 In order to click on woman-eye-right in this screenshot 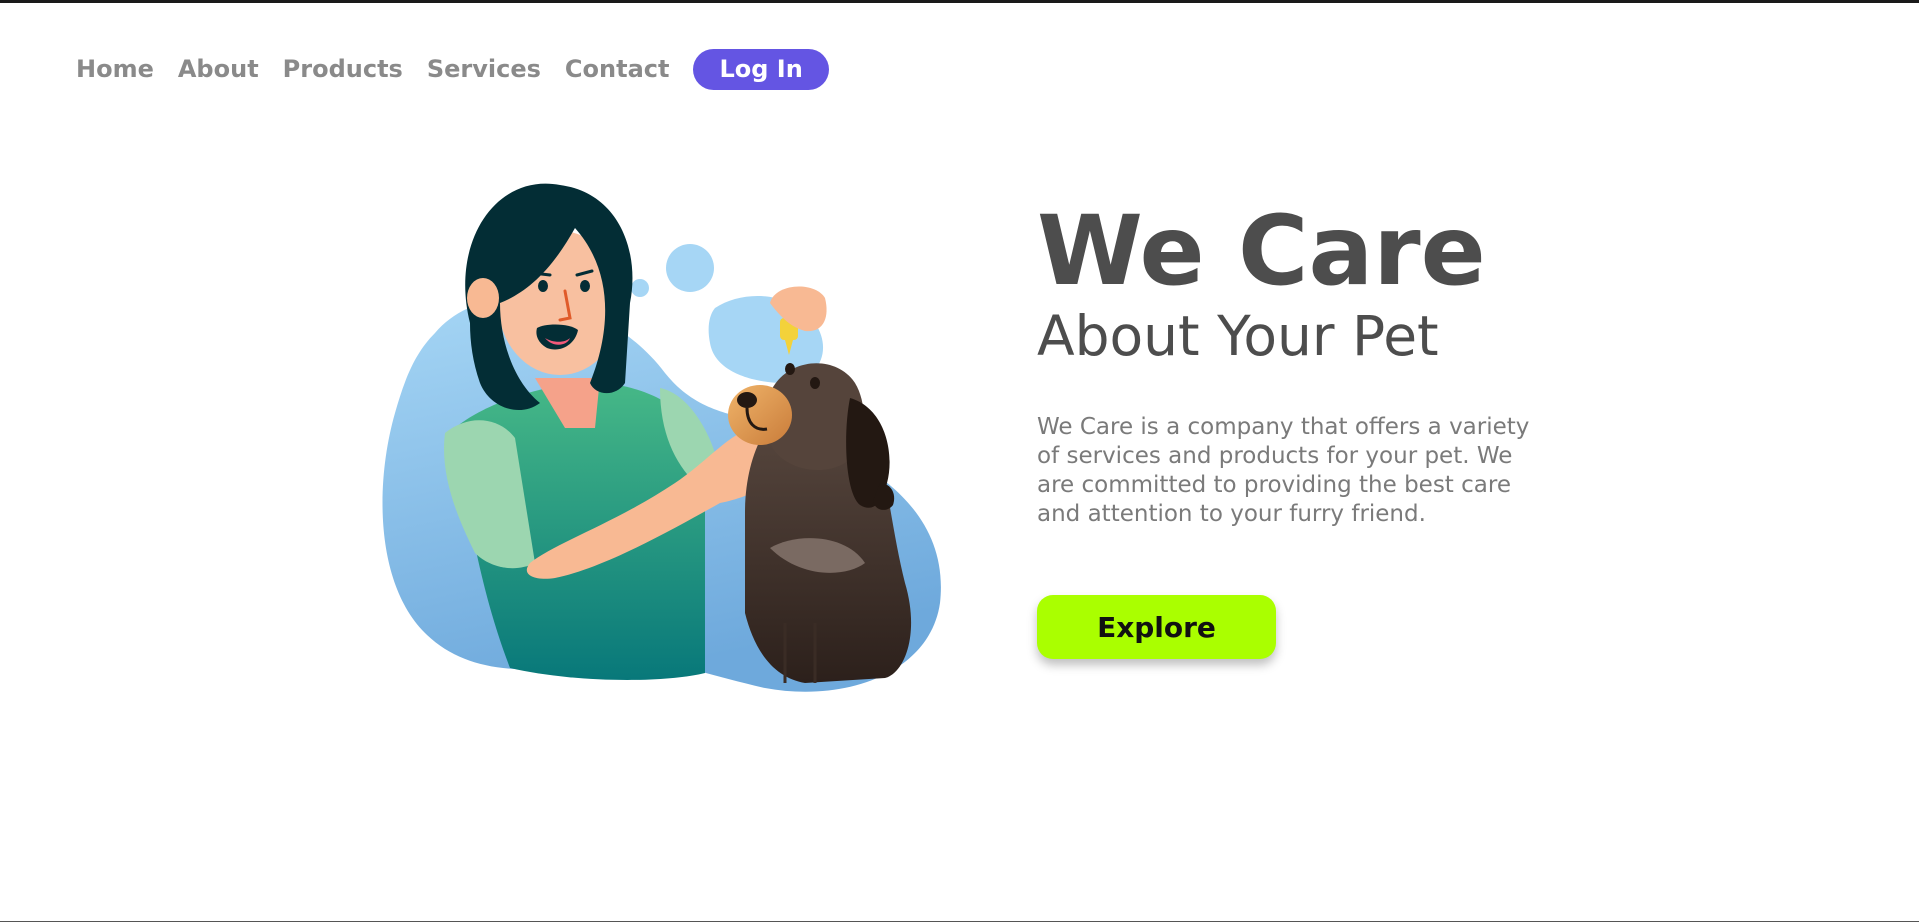, I will do `click(585, 286)`.